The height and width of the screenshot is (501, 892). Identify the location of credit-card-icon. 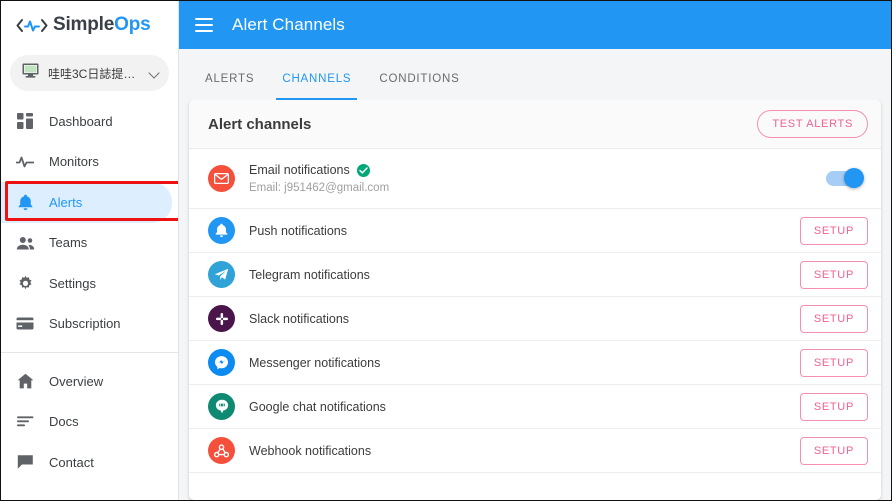
(25, 324).